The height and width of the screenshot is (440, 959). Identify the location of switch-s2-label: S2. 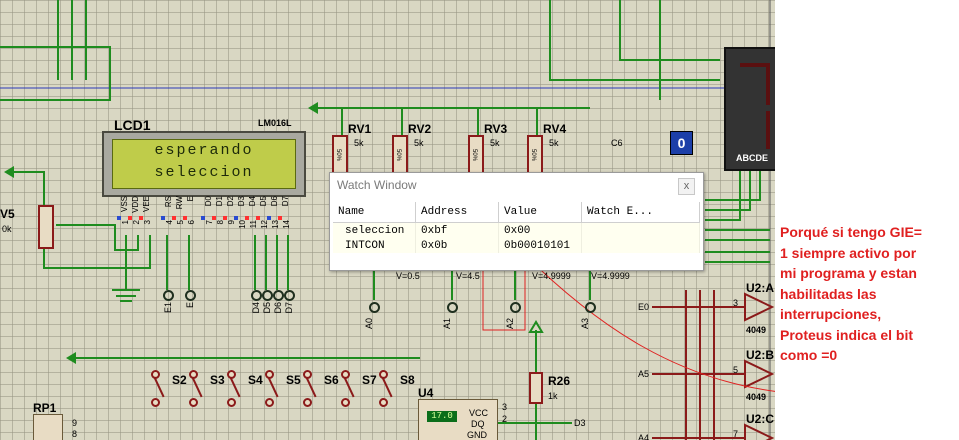
(179, 380).